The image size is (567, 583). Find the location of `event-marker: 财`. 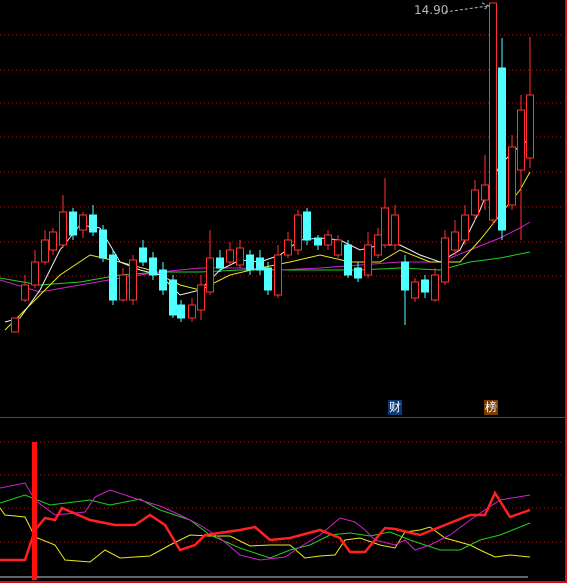

event-marker: 财 is located at coordinates (395, 407).